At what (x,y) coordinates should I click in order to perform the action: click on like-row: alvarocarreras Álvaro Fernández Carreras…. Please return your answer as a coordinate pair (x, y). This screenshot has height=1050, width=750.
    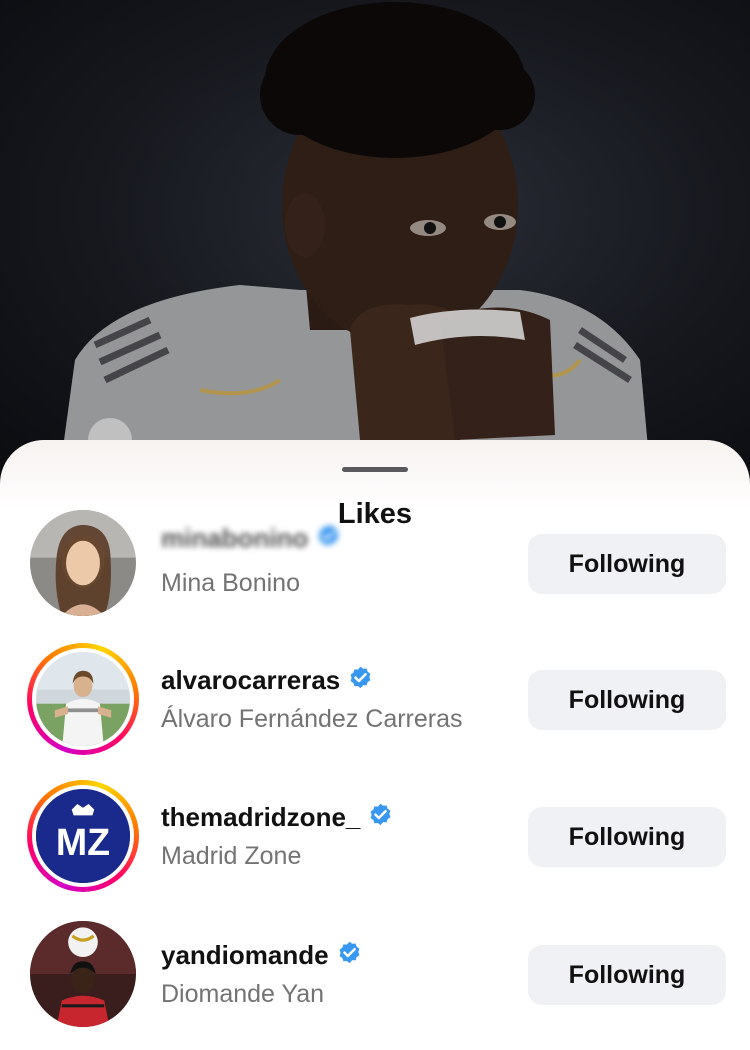
    Looking at the image, I should click on (375, 707).